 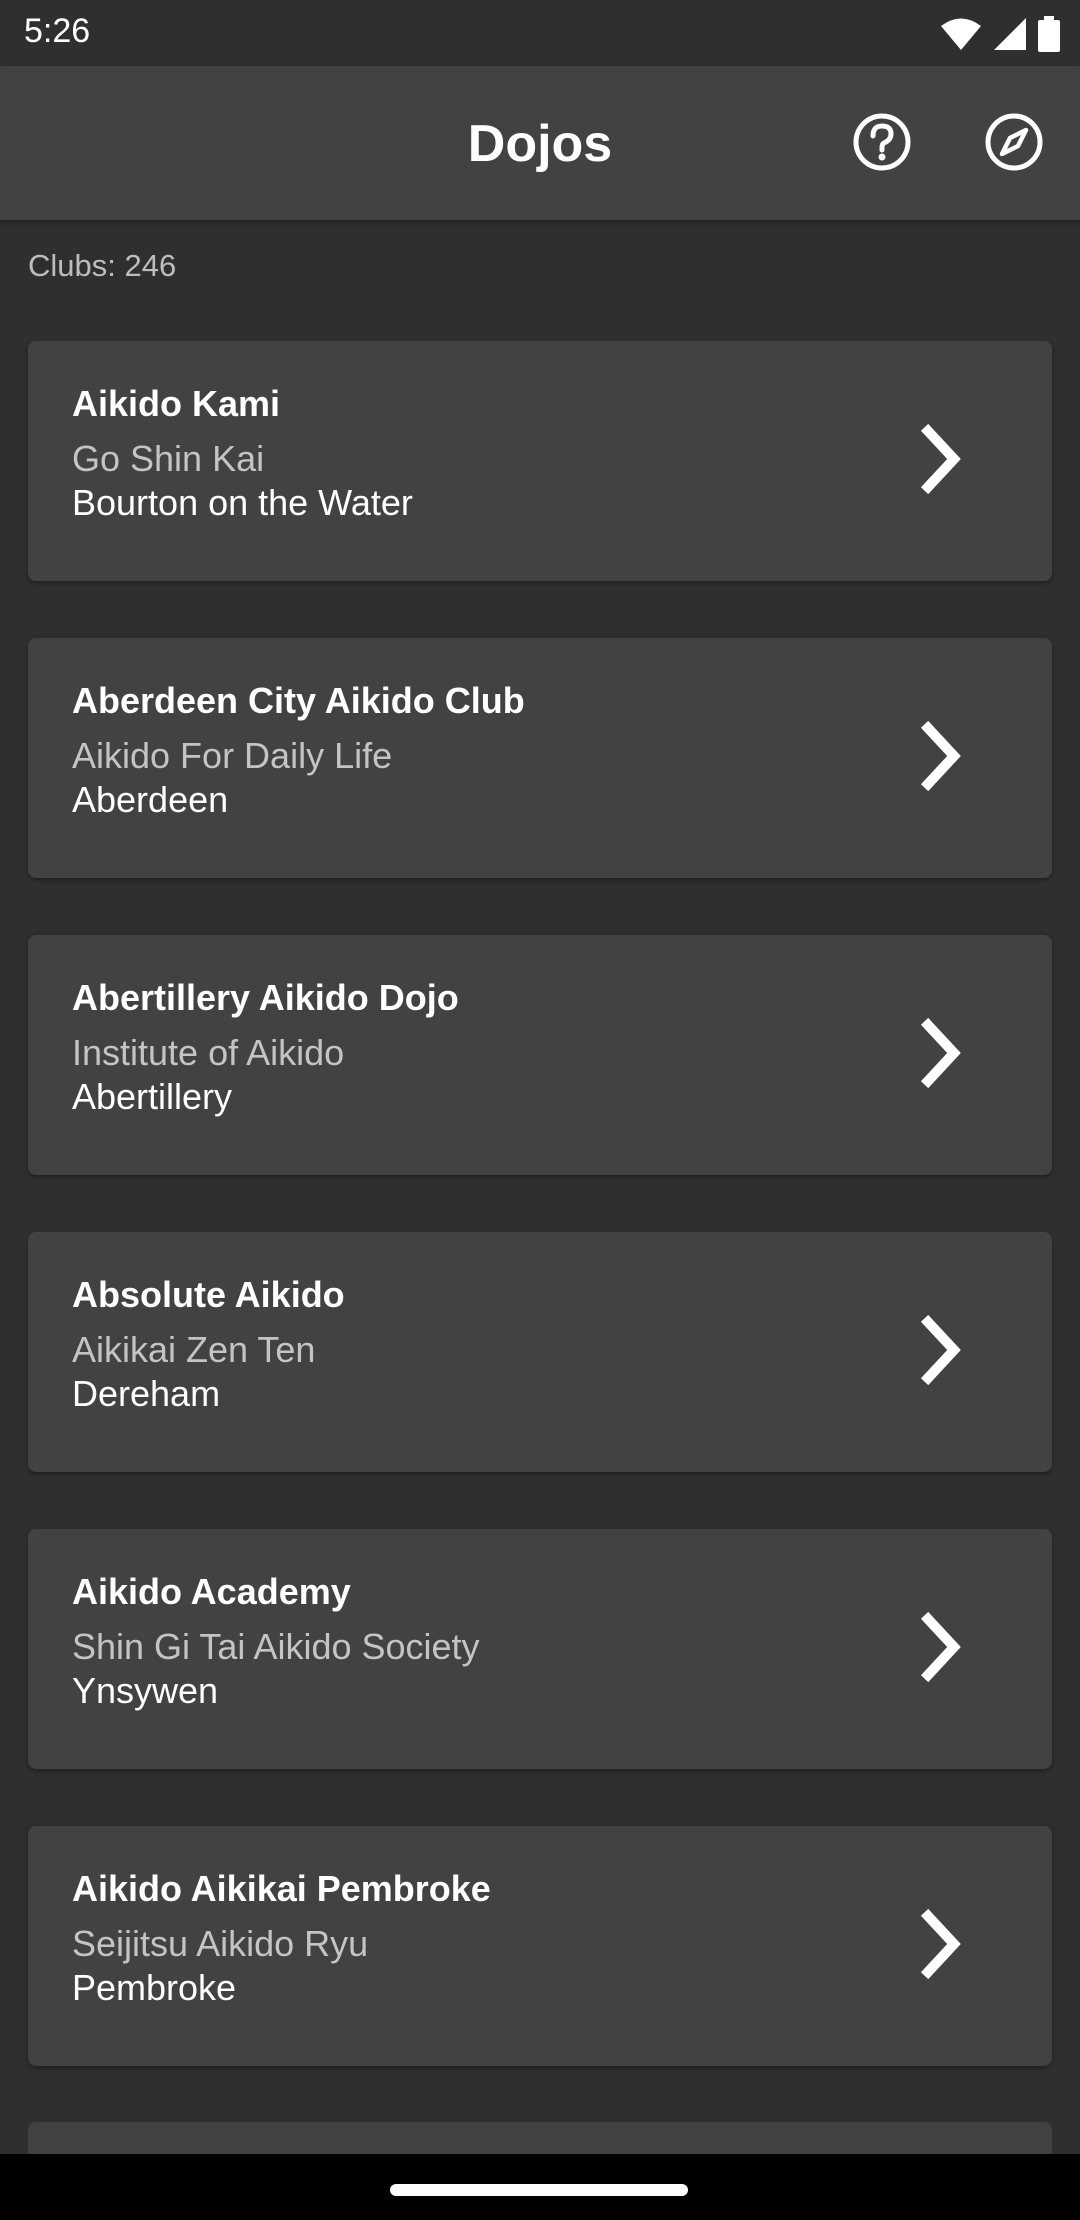 What do you see at coordinates (265, 997) in the screenshot?
I see `club-name: Abertillery Aikido Dojo` at bounding box center [265, 997].